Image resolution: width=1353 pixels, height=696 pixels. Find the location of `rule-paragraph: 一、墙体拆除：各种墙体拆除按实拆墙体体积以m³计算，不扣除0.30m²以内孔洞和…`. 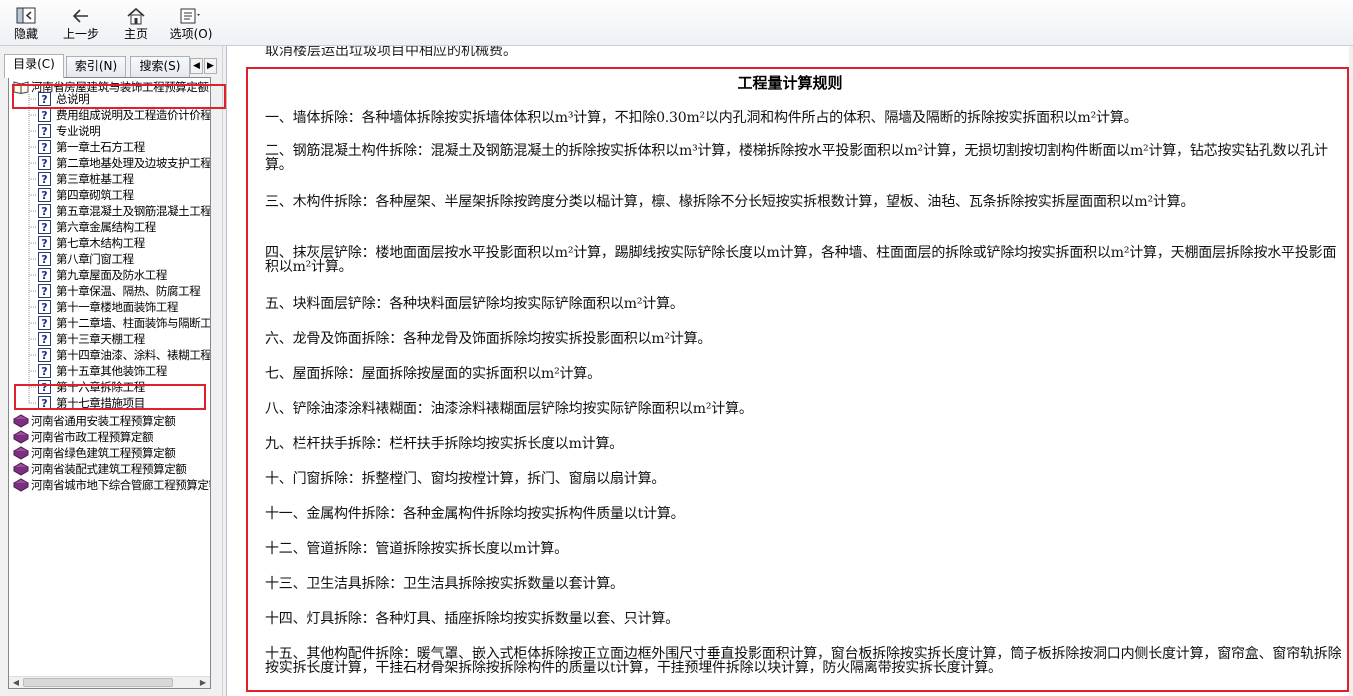

rule-paragraph: 一、墙体拆除：各种墙体拆除按实拆墙体体积以m³计算，不扣除0.30m²以内孔洞和… is located at coordinates (701, 118).